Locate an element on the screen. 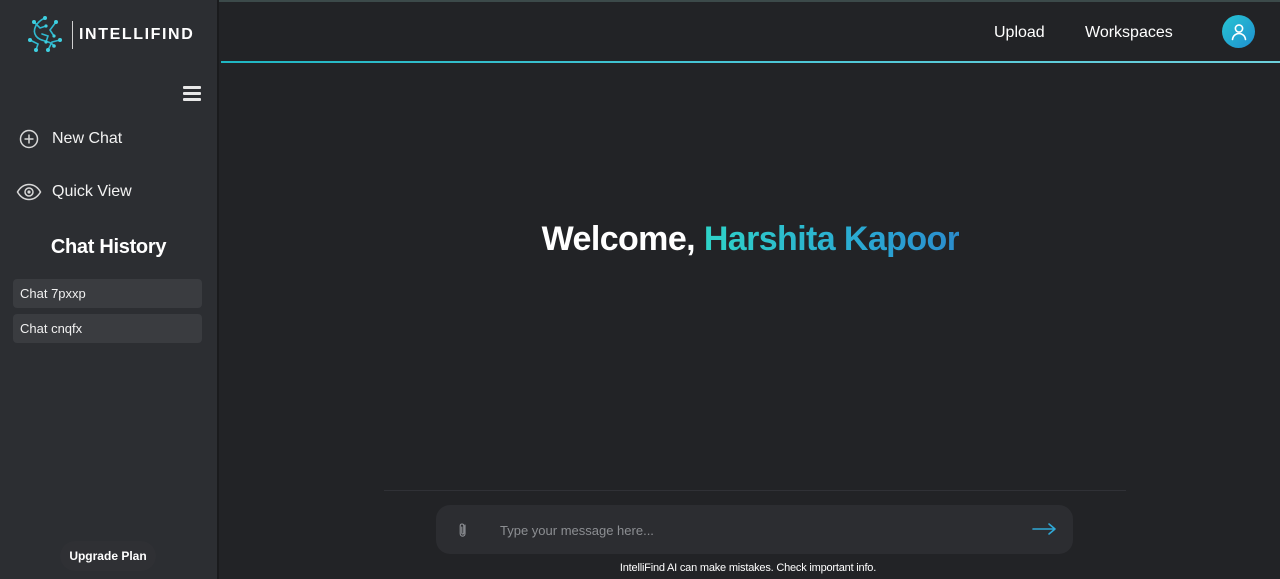 This screenshot has width=1280, height=579. welcome-prefix: Welcome, is located at coordinates (622, 239).